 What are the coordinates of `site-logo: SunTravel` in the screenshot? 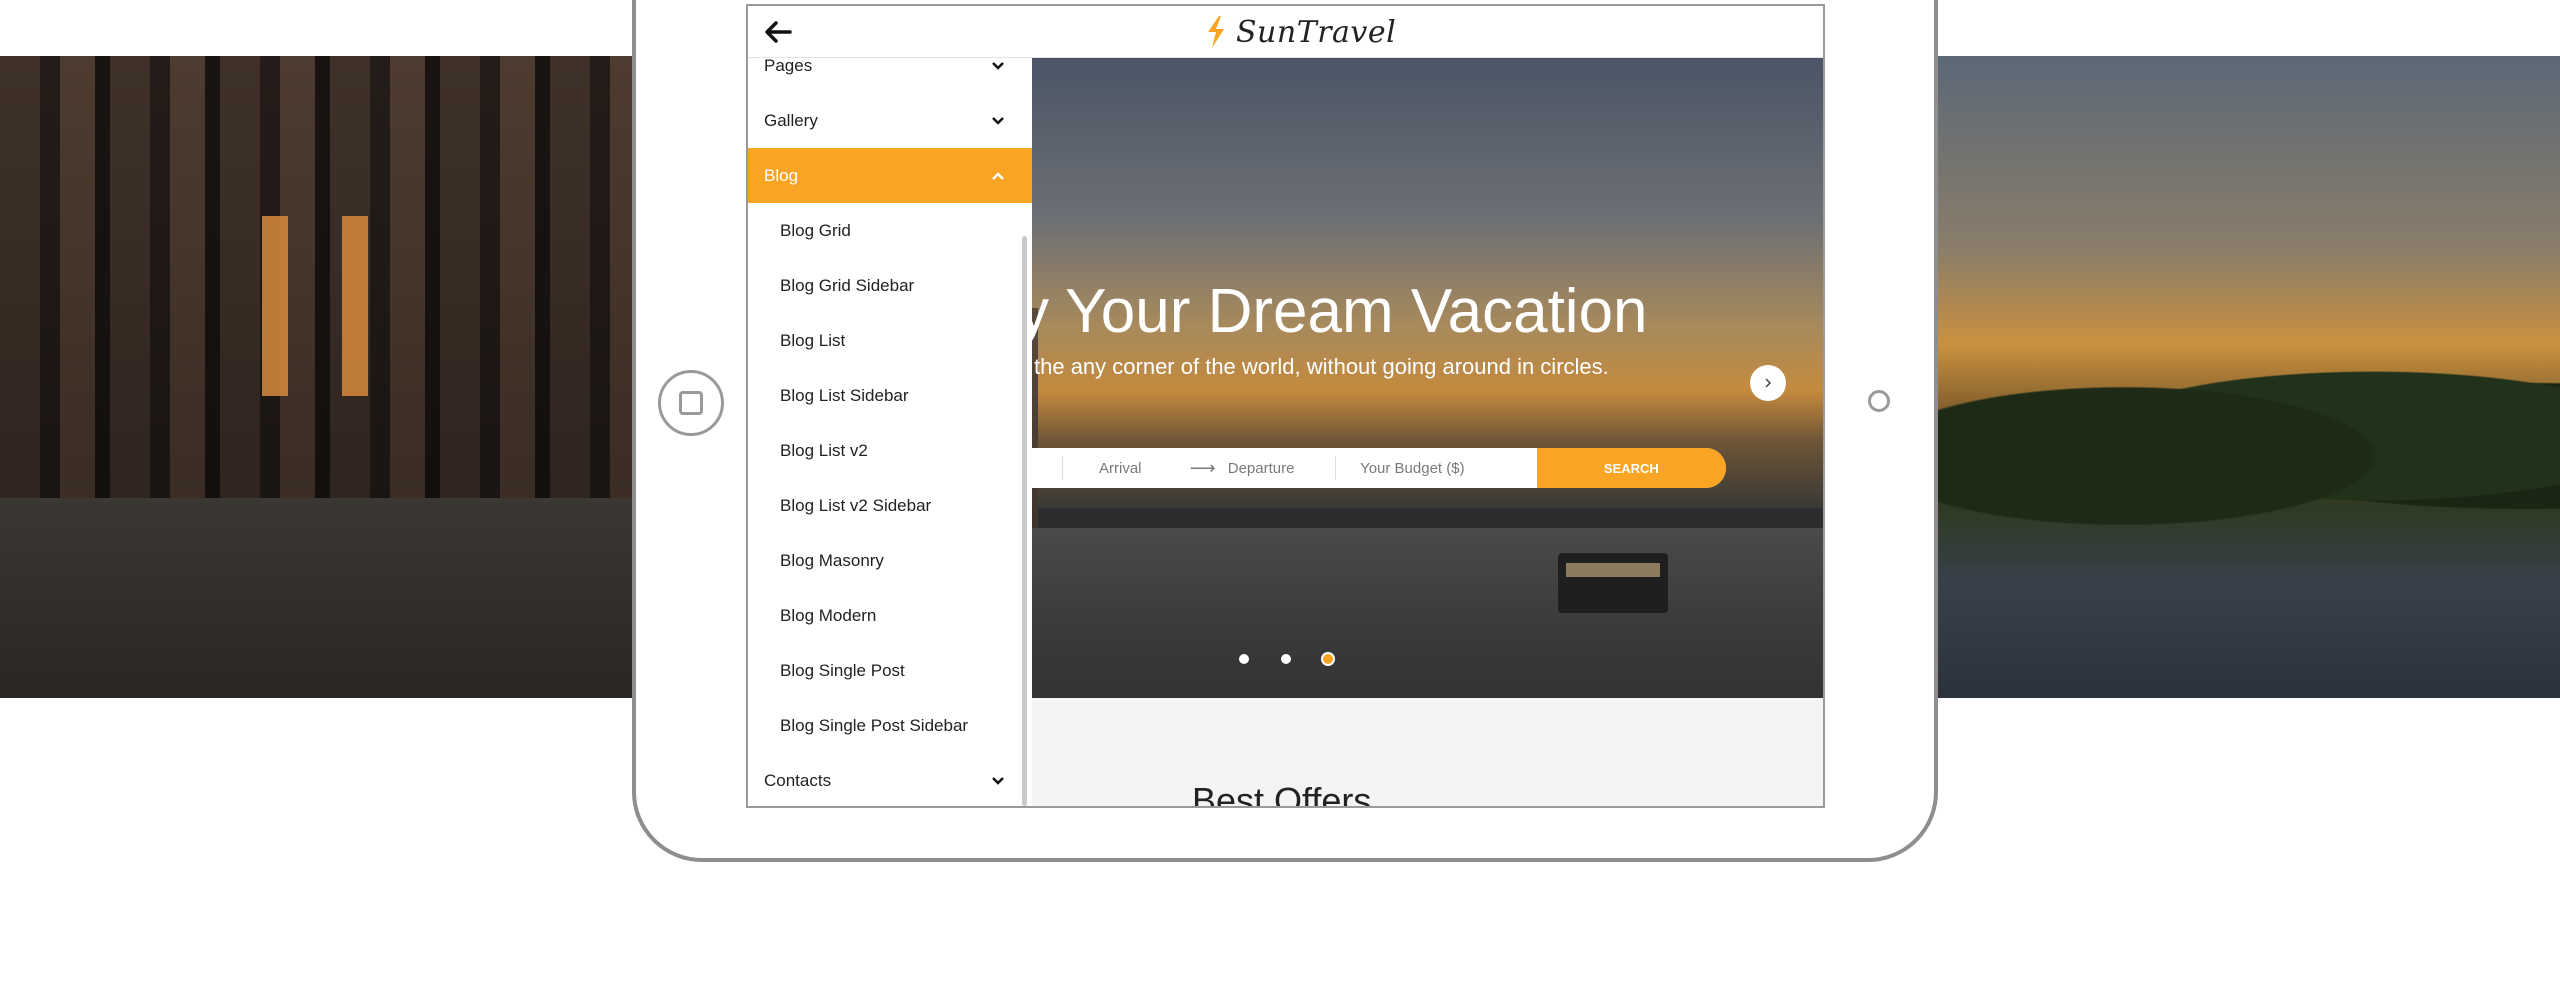 It's located at (1300, 32).